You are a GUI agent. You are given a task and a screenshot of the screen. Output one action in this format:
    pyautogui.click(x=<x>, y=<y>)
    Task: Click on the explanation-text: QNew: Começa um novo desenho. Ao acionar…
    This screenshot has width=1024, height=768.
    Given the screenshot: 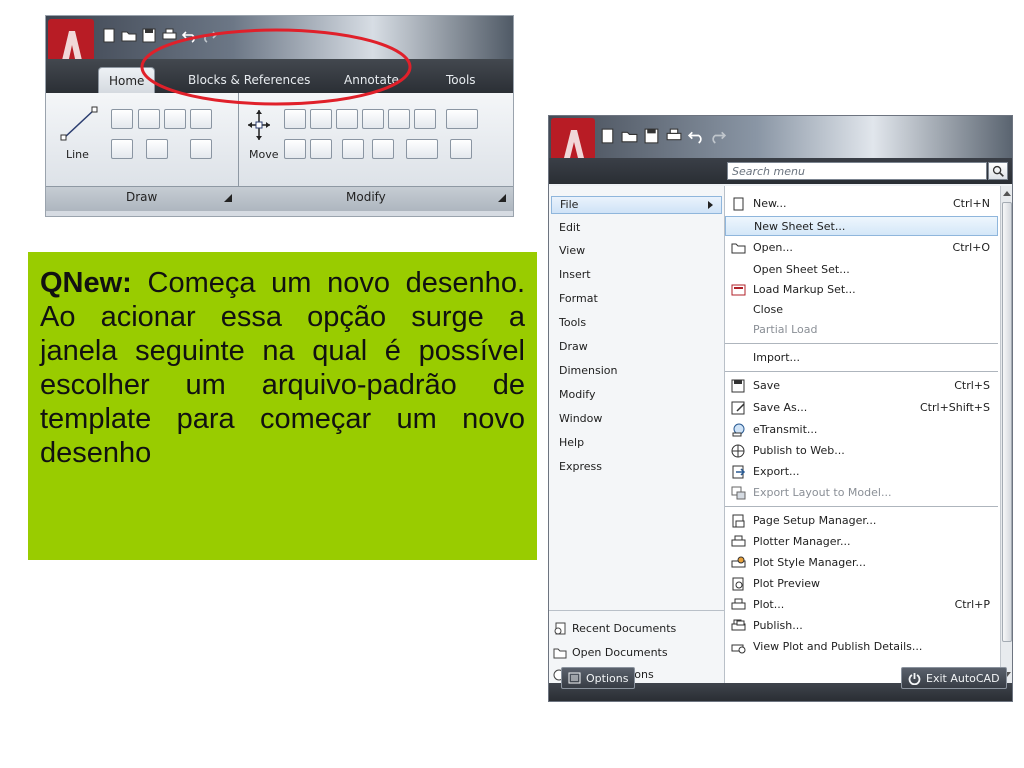 What is the action you would take?
    pyautogui.click(x=282, y=368)
    